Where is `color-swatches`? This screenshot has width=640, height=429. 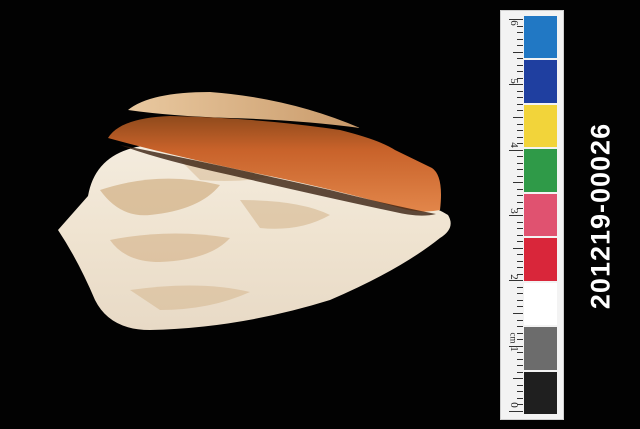 color-swatches is located at coordinates (540, 215).